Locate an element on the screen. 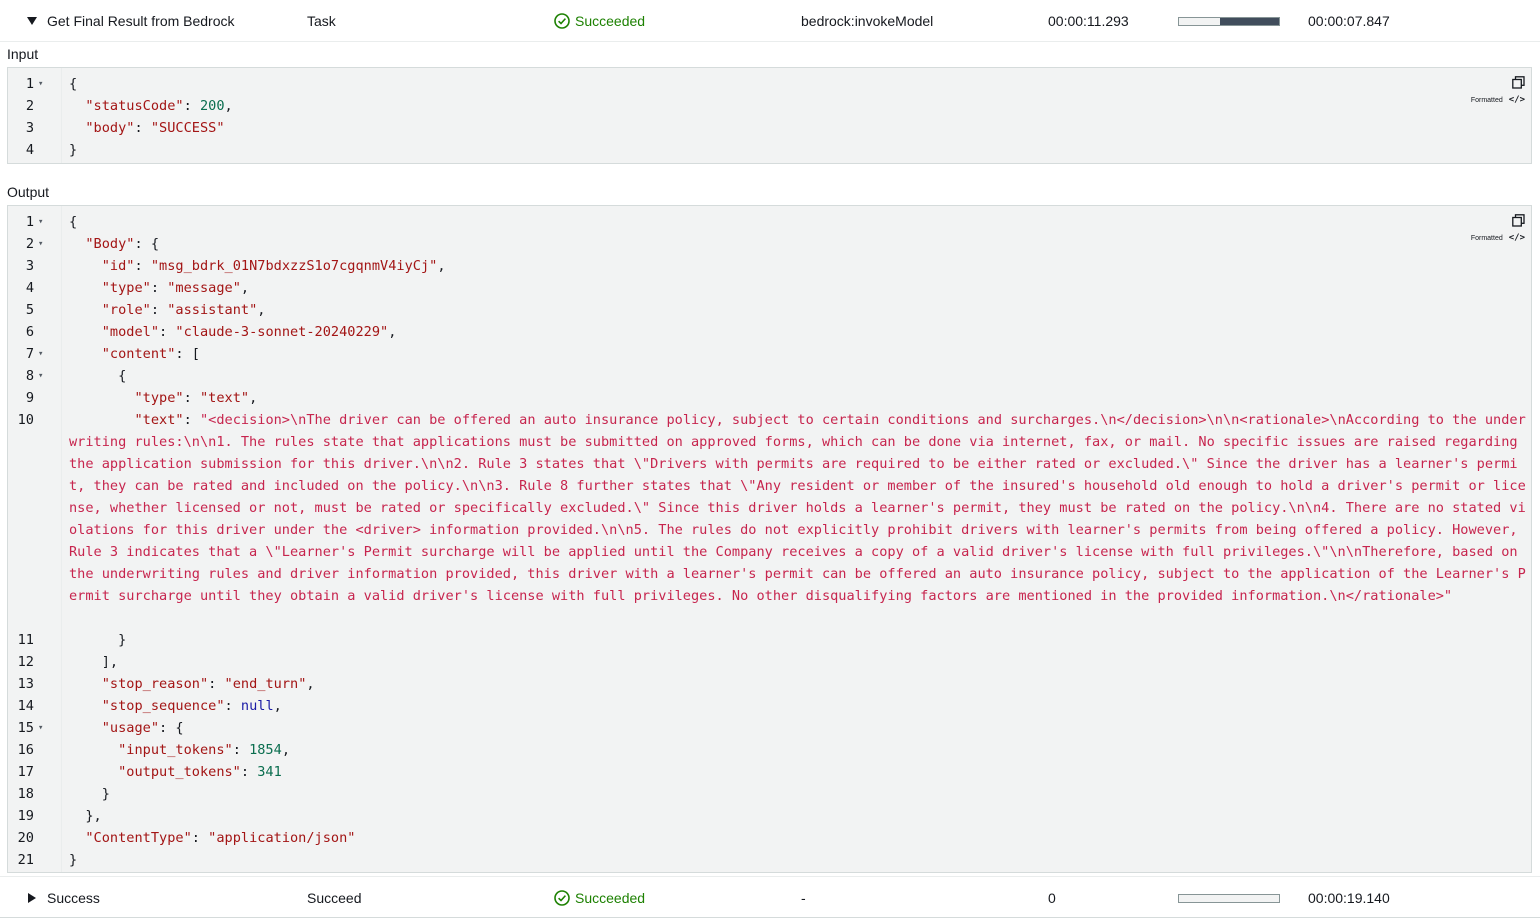  input-label: Input is located at coordinates (23, 54).